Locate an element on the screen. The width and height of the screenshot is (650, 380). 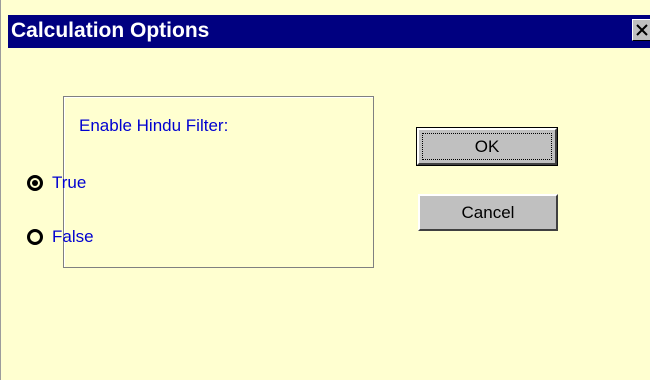
title-bar: Calculation Options is located at coordinates (329, 31).